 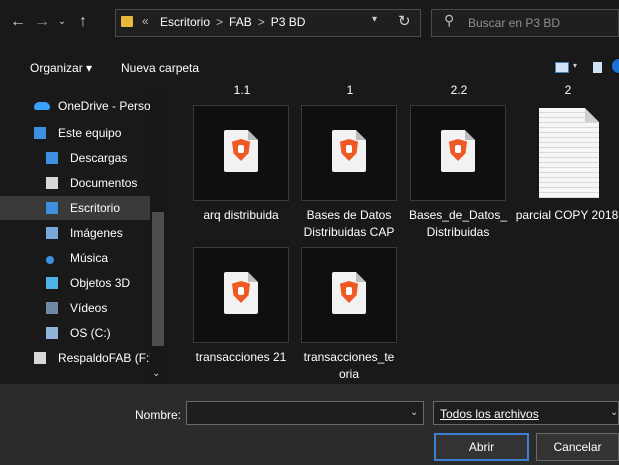 I want to click on breadcrumb-item: Escritorio, so click(x=185, y=22).